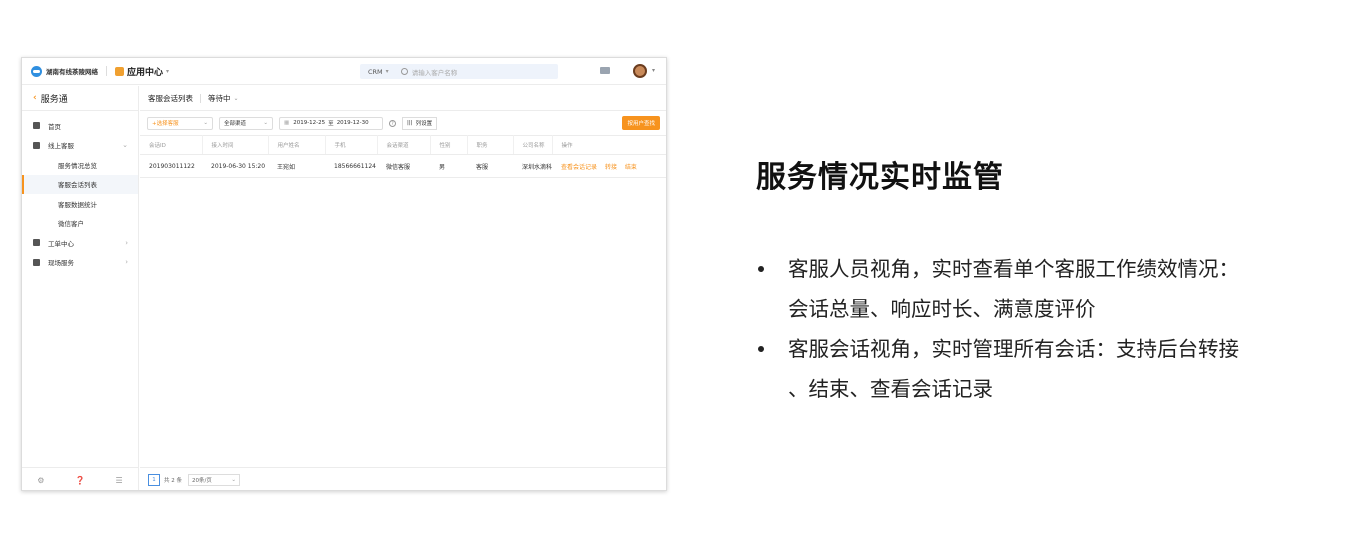  What do you see at coordinates (579, 167) in the screenshot?
I see `view-record-link: 查看会话记录` at bounding box center [579, 167].